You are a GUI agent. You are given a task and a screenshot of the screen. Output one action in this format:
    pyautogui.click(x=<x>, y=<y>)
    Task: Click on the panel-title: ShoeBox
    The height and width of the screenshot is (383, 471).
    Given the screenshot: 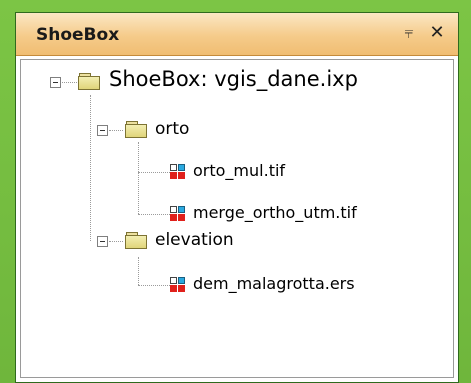 What is the action you would take?
    pyautogui.click(x=78, y=35)
    